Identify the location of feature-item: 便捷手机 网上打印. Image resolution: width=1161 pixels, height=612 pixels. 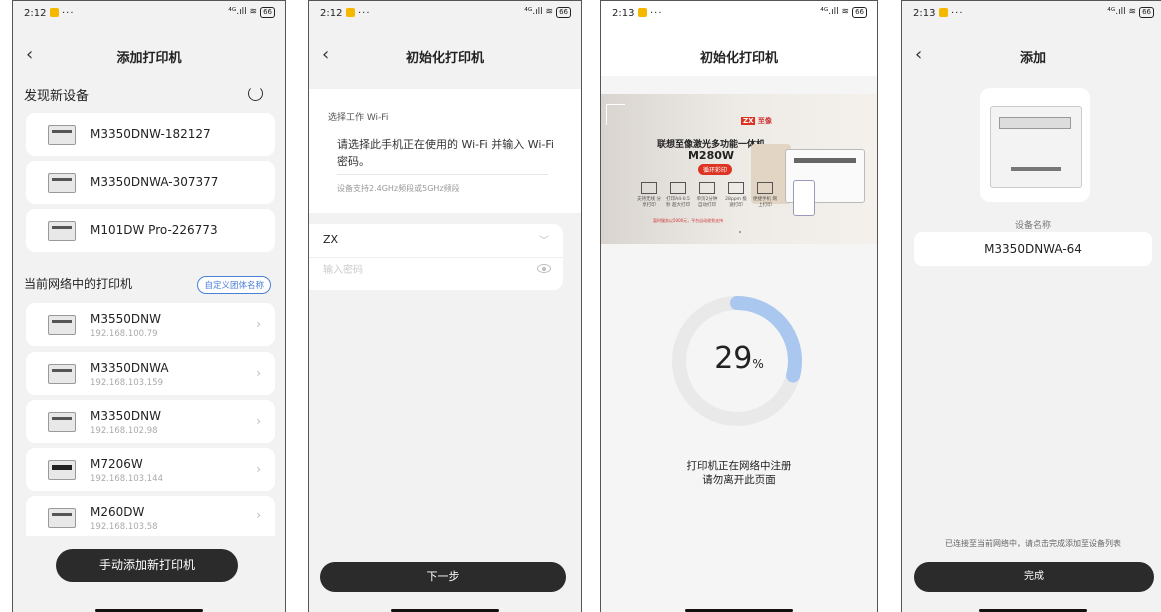
(765, 195).